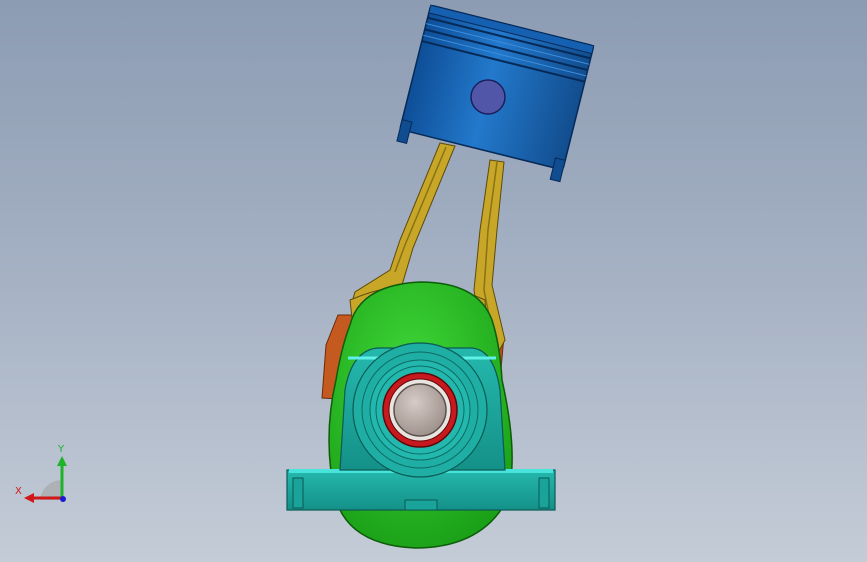  What do you see at coordinates (488, 97) in the screenshot?
I see `piston-pin` at bounding box center [488, 97].